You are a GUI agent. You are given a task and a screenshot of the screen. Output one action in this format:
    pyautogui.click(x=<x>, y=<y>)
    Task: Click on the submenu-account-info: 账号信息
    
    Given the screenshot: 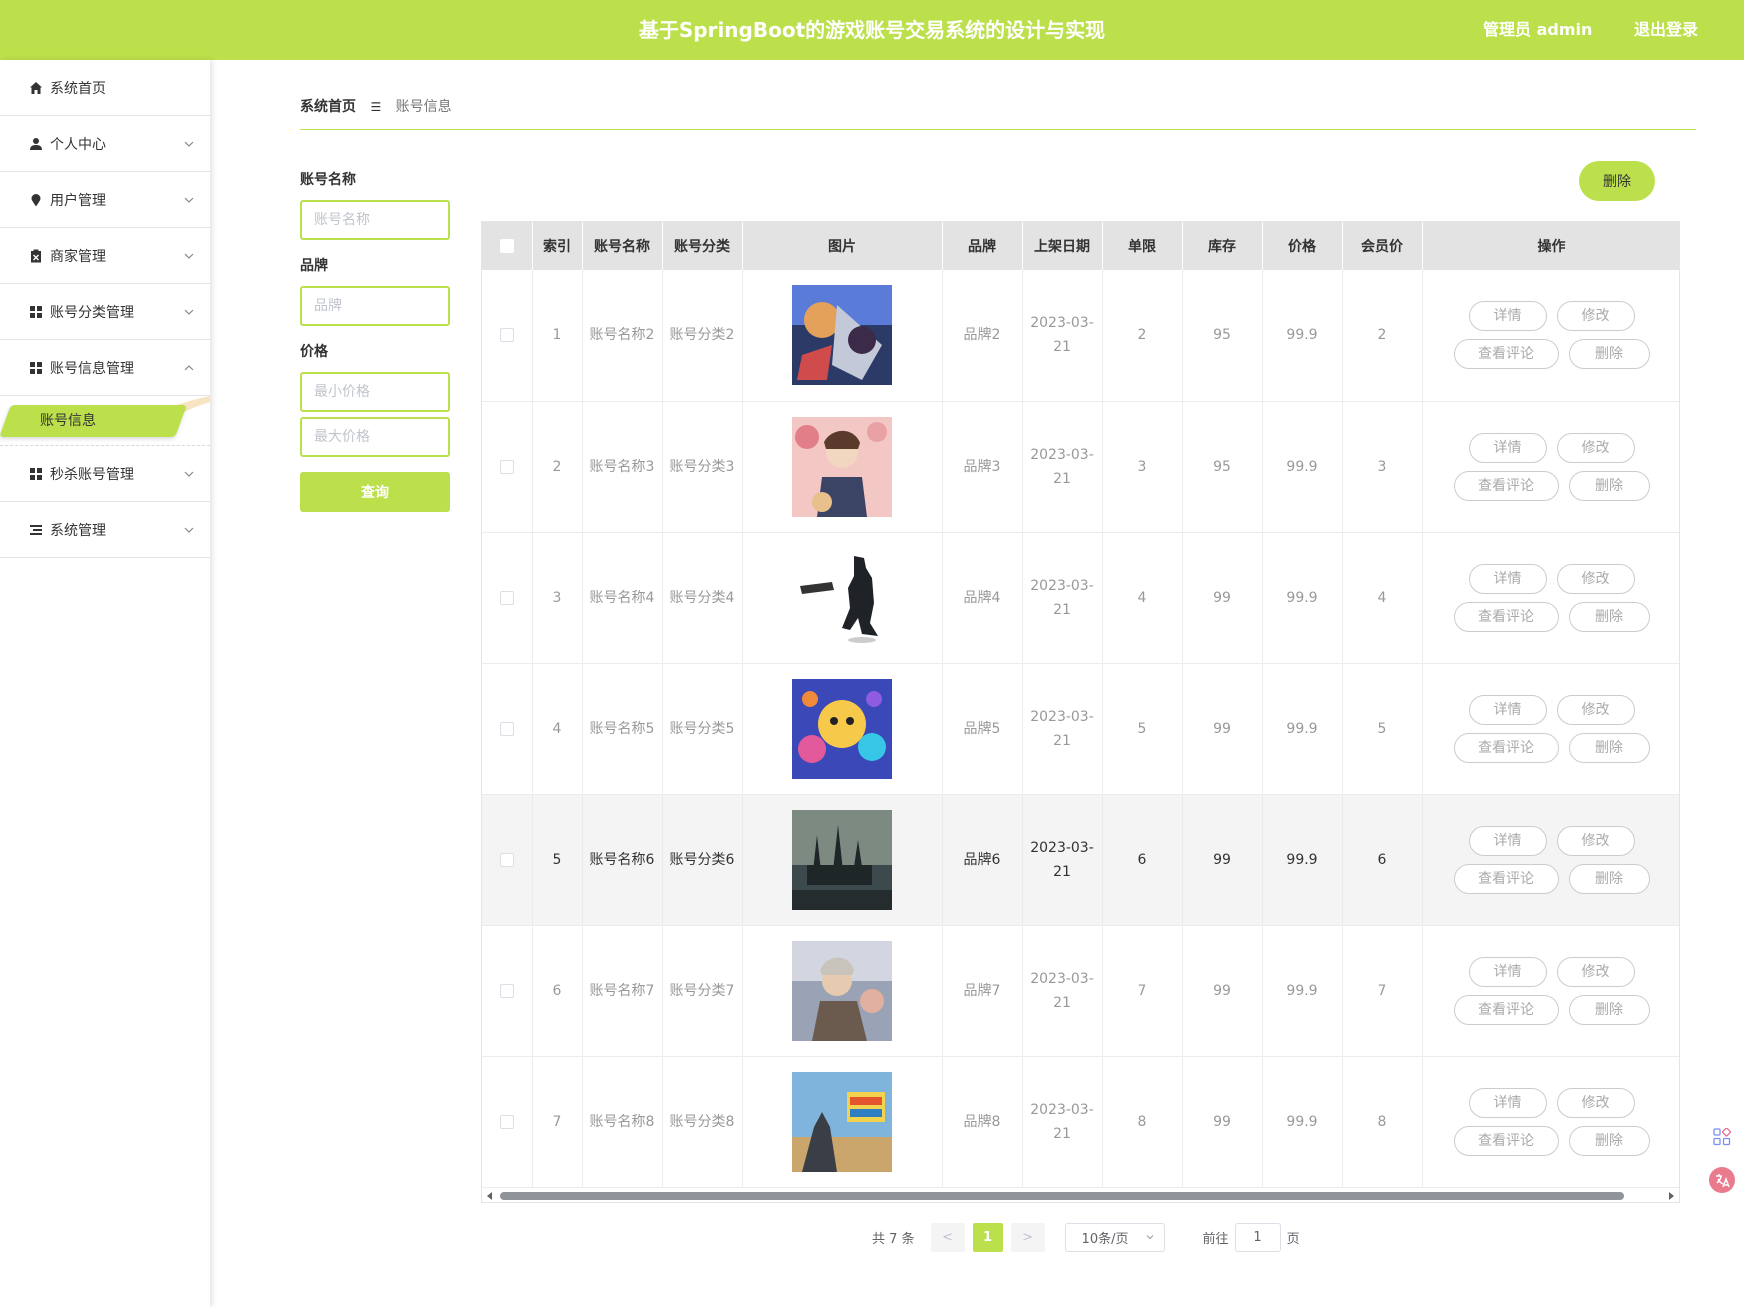 What is the action you would take?
    pyautogui.click(x=105, y=421)
    